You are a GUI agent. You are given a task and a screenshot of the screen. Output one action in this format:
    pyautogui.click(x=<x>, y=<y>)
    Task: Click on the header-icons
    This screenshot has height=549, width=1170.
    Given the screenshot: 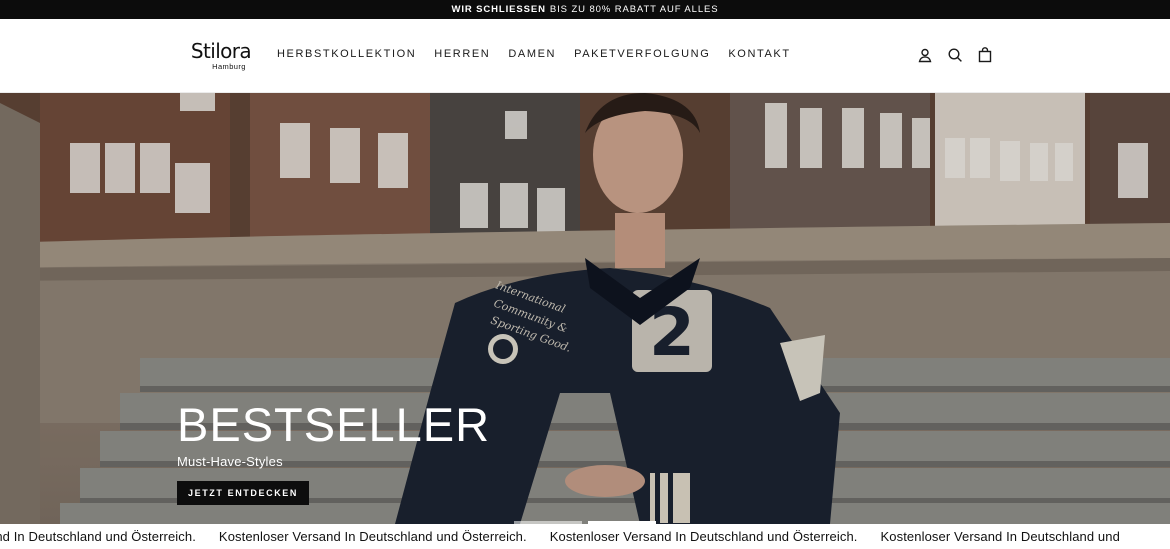 What is the action you would take?
    pyautogui.click(x=955, y=55)
    